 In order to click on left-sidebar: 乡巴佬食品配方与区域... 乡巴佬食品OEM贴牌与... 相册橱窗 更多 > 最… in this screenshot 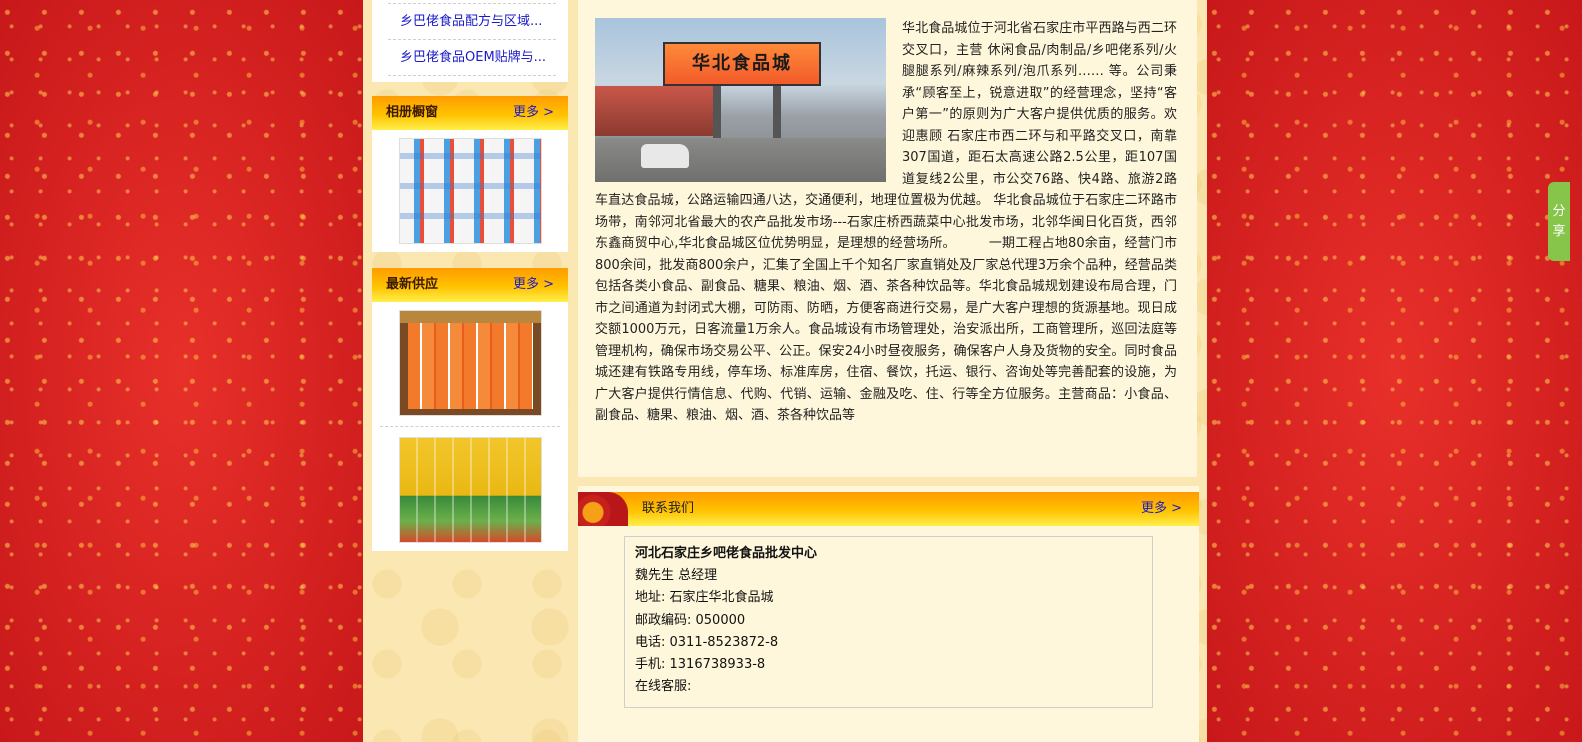, I will do `click(470, 275)`.